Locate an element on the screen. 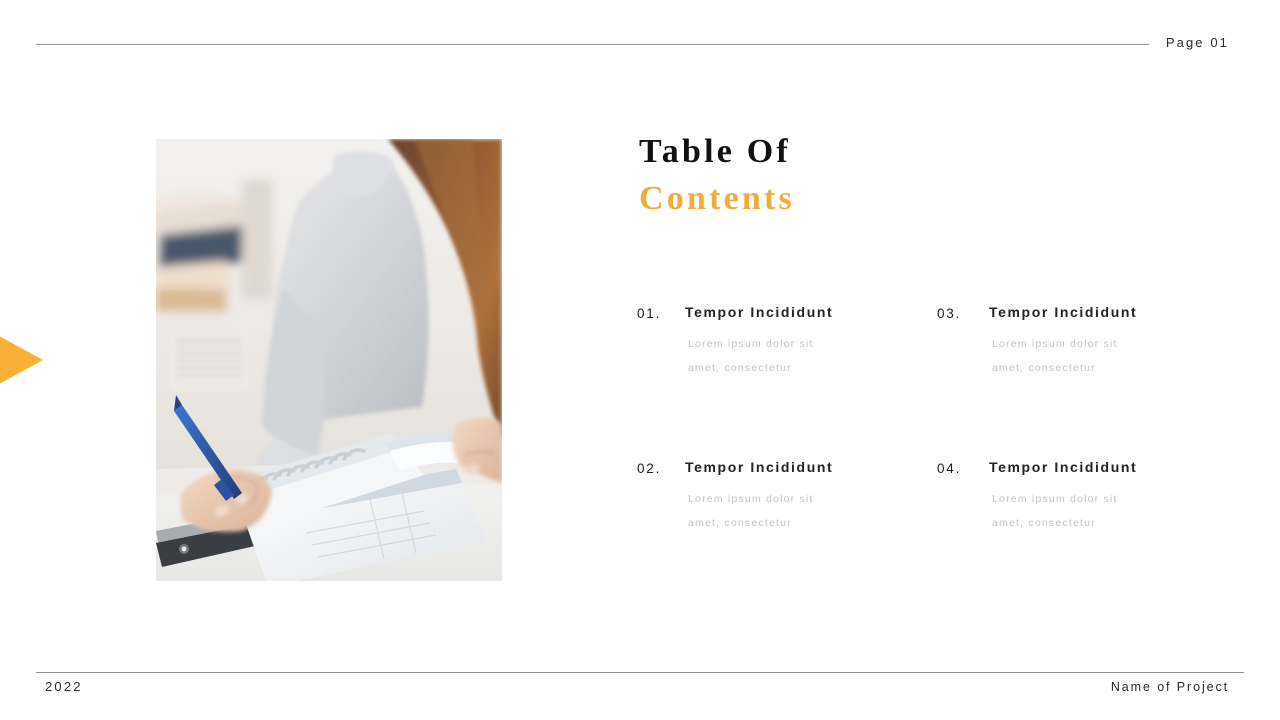  footer-year-label: 2022 is located at coordinates (64, 686).